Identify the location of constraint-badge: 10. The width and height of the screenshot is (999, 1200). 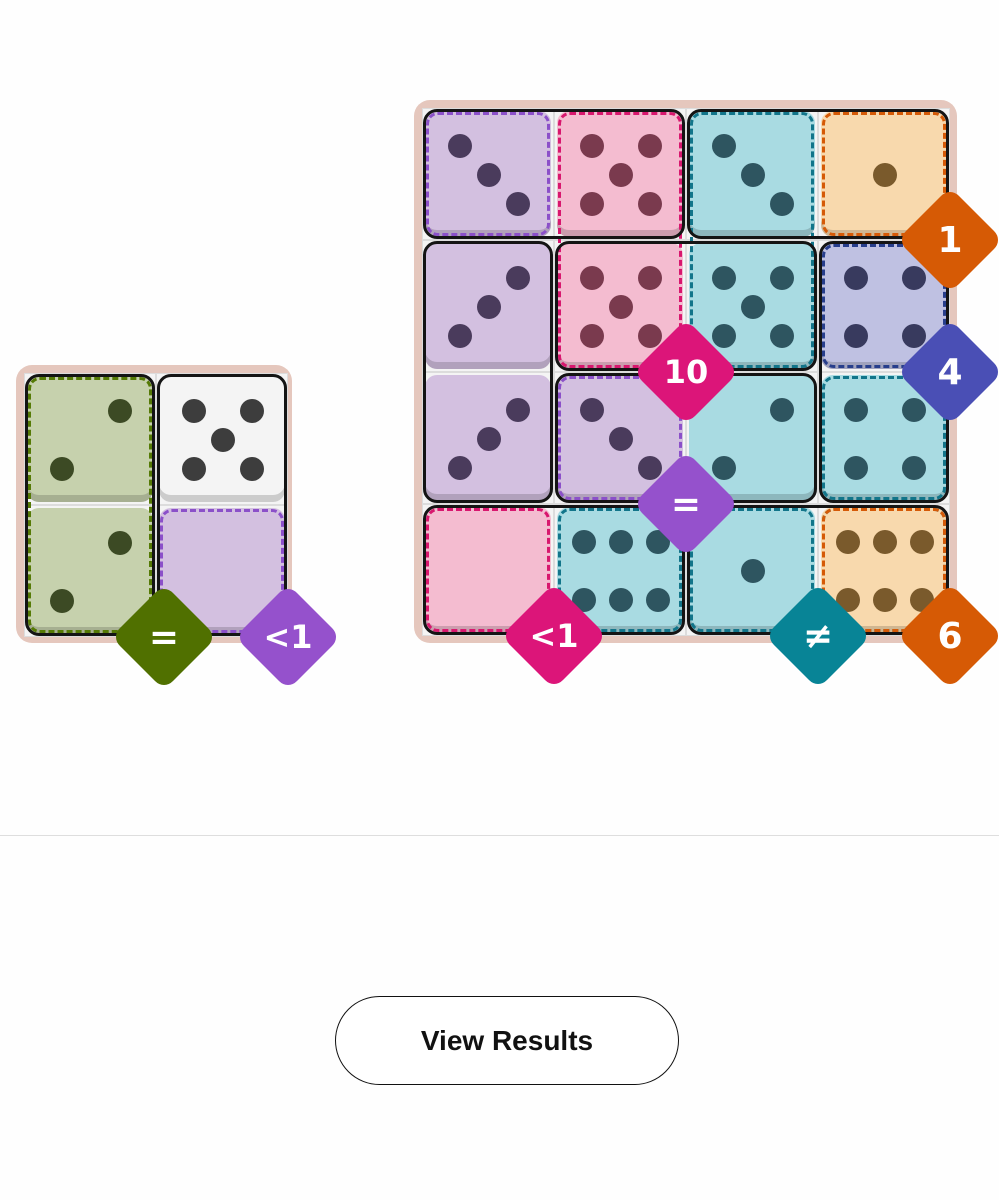
(686, 372).